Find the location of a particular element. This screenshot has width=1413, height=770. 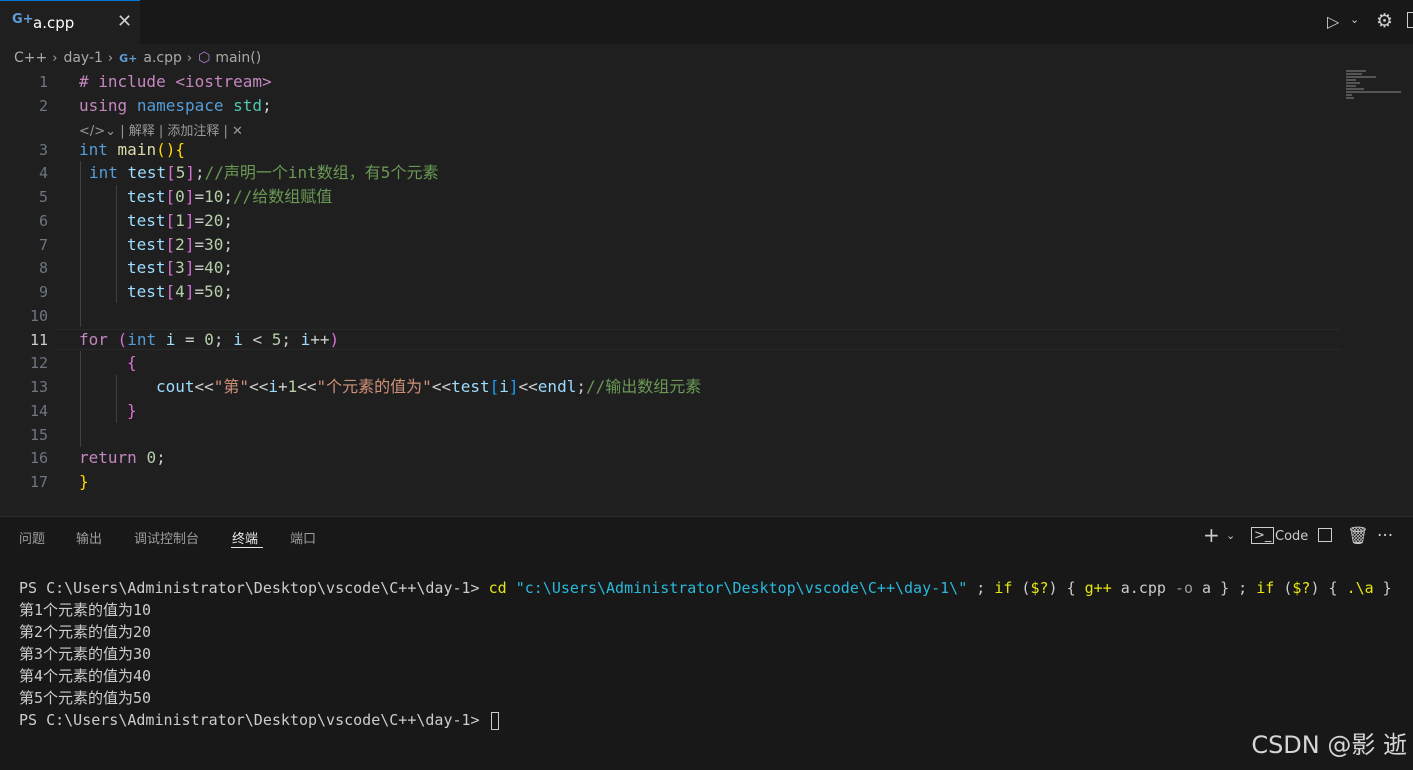

line-number: 7 is located at coordinates (43, 245).